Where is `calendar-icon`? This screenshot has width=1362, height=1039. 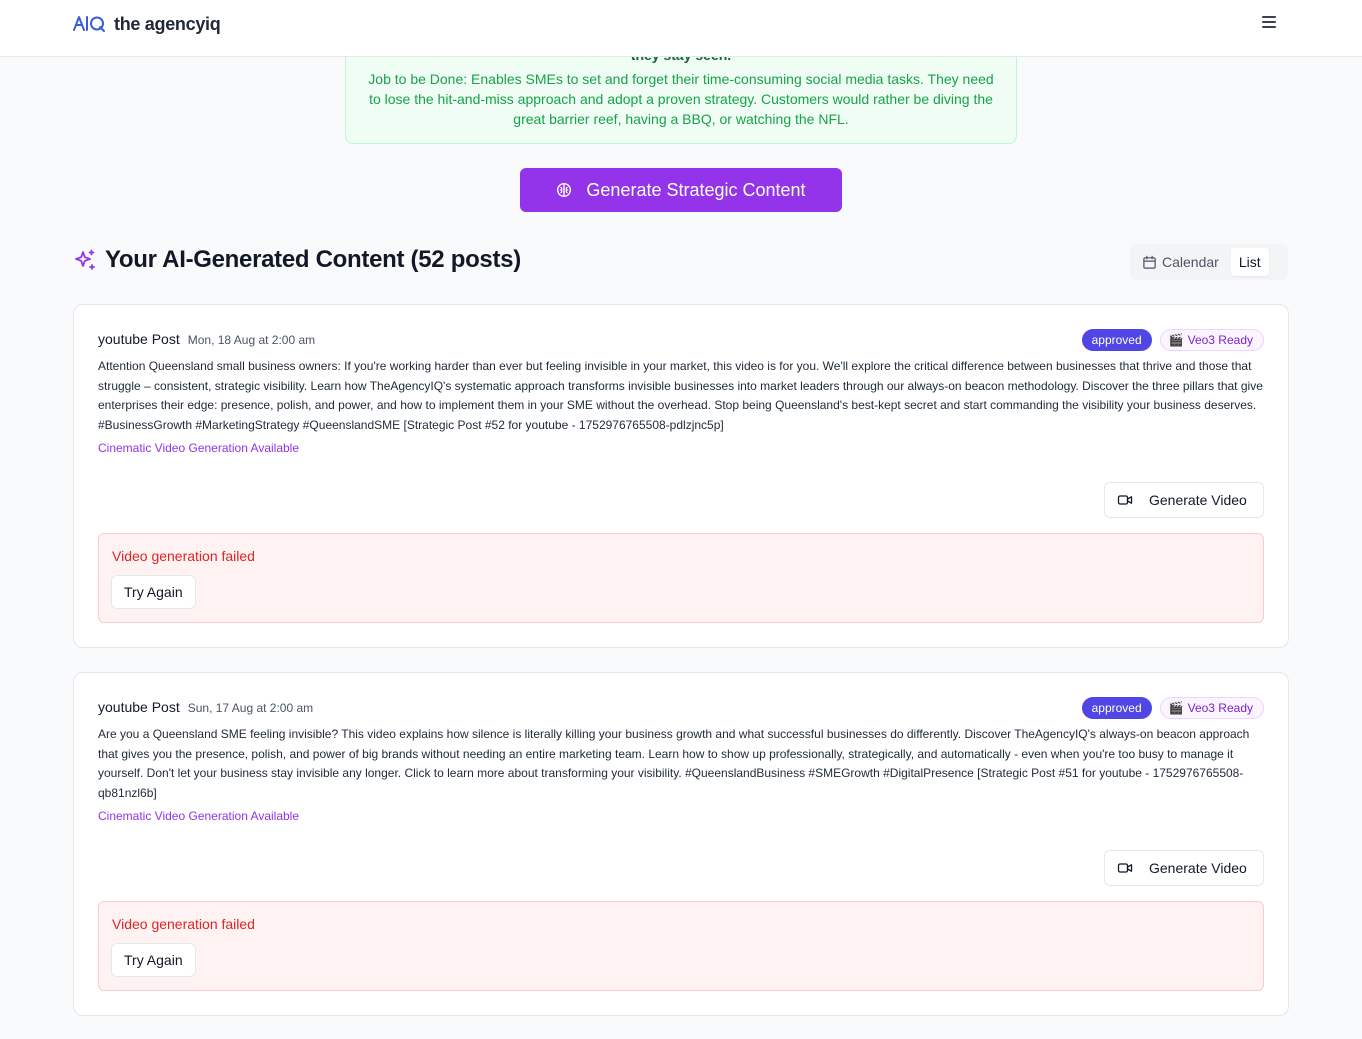 calendar-icon is located at coordinates (1149, 262).